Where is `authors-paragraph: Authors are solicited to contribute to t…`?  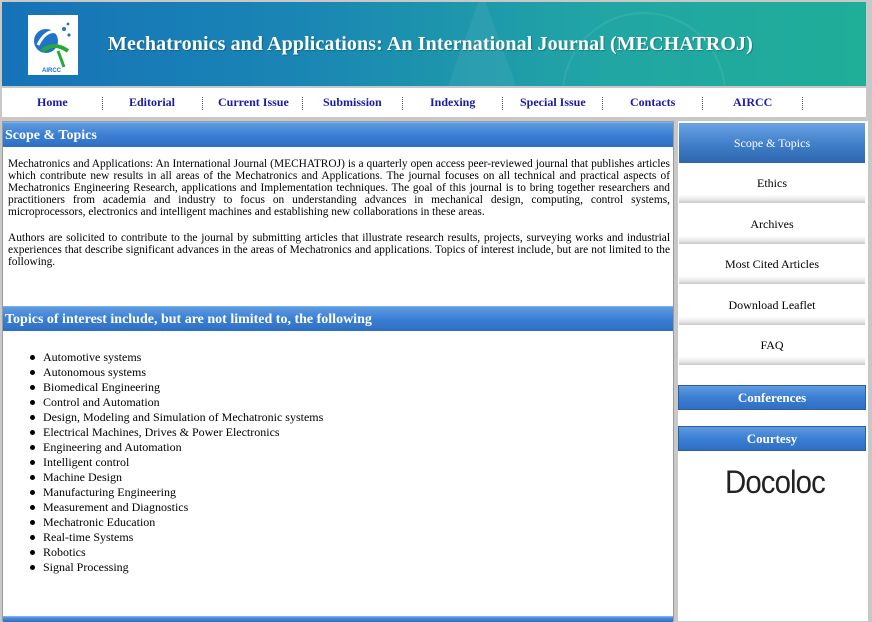 authors-paragraph: Authors are solicited to contribute to t… is located at coordinates (339, 250).